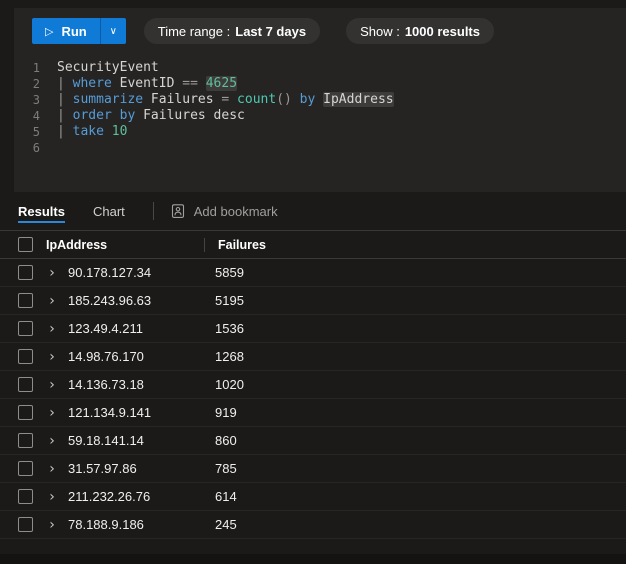 This screenshot has height=564, width=626. What do you see at coordinates (380, 31) in the screenshot?
I see `show-results-label: Show :` at bounding box center [380, 31].